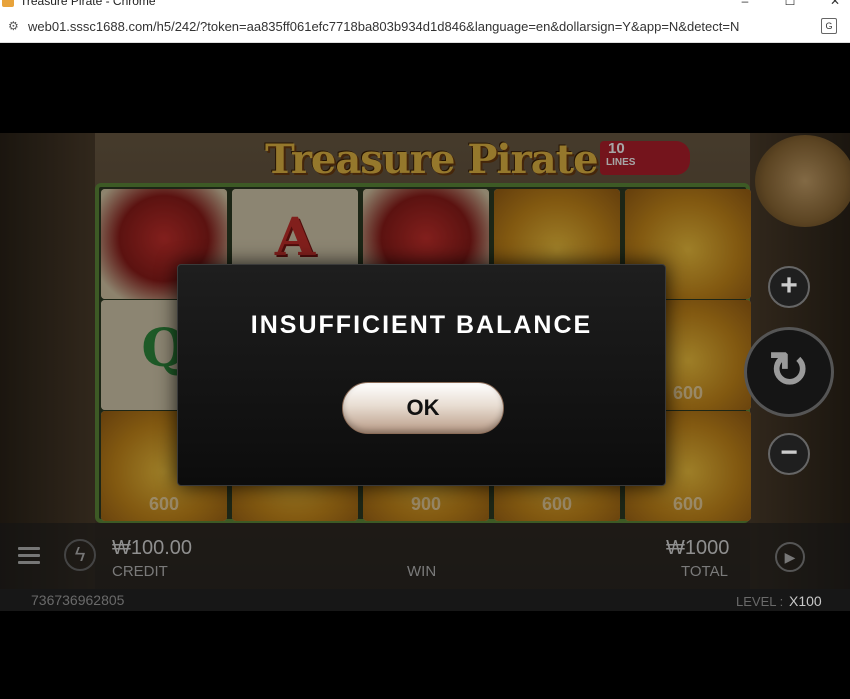 Image resolution: width=850 pixels, height=699 pixels. What do you see at coordinates (790, 4) in the screenshot?
I see `maximize-button: ☐` at bounding box center [790, 4].